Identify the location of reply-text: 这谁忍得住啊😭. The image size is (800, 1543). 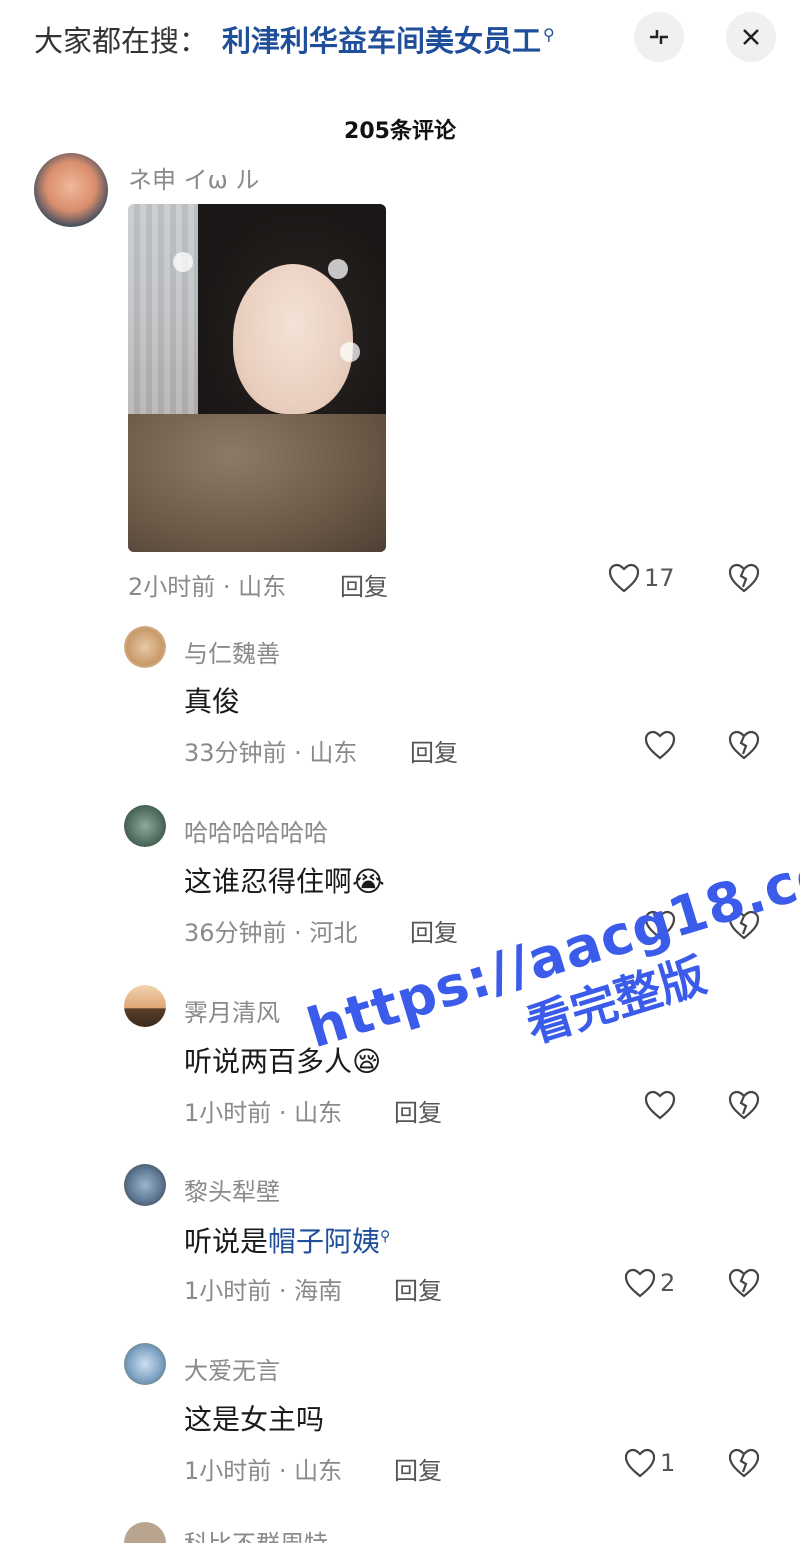
(284, 881).